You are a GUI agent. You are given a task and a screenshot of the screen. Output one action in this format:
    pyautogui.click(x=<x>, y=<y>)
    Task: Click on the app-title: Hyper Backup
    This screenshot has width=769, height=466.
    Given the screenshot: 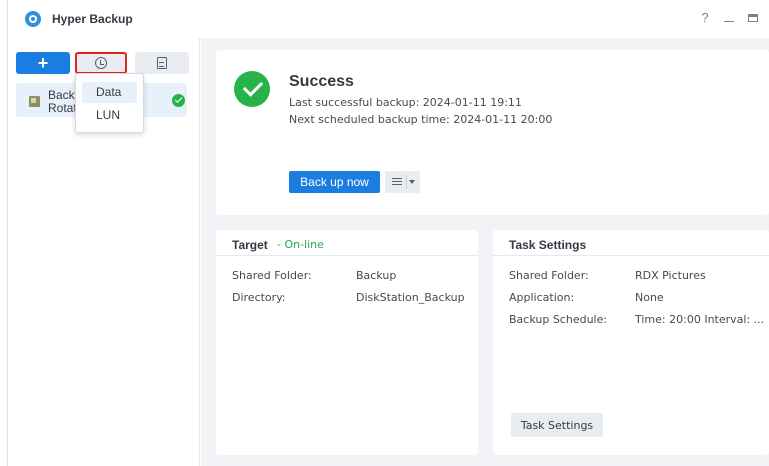 What is the action you would take?
    pyautogui.click(x=92, y=19)
    